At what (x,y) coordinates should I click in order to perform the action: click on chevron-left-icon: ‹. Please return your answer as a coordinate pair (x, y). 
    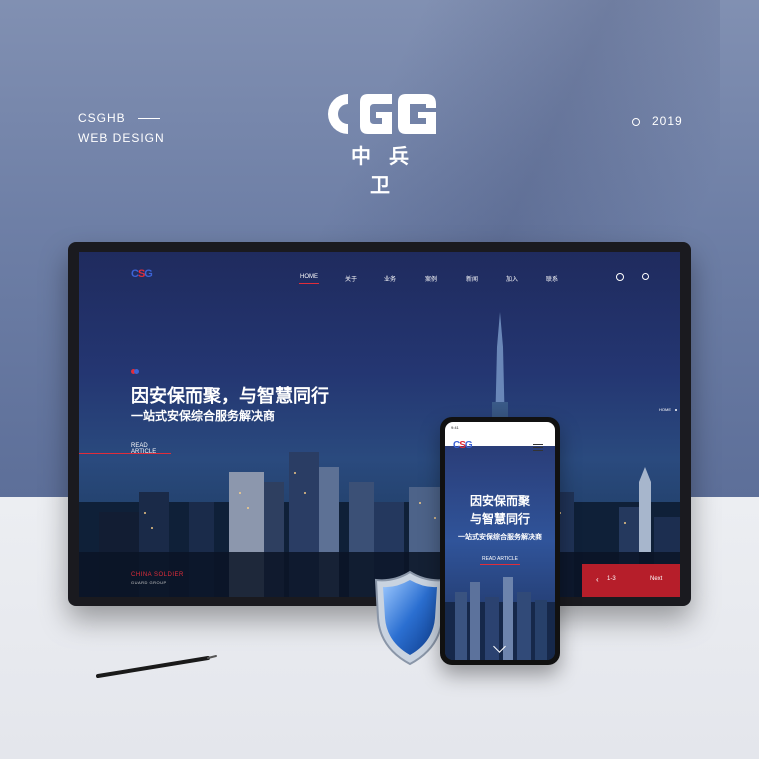
    Looking at the image, I should click on (597, 579).